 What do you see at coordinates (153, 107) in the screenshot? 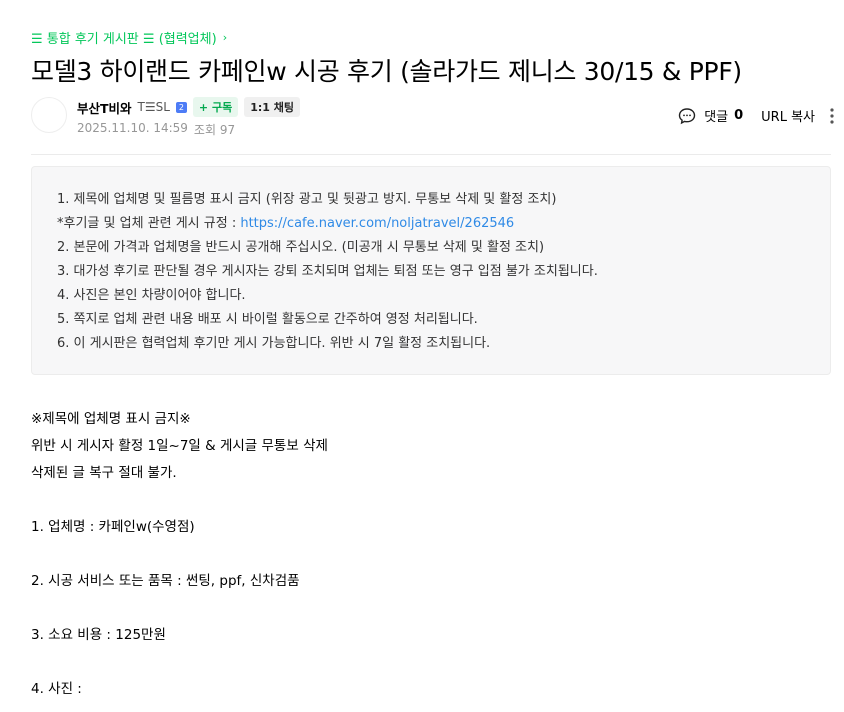
I see `author-level: T☰SL` at bounding box center [153, 107].